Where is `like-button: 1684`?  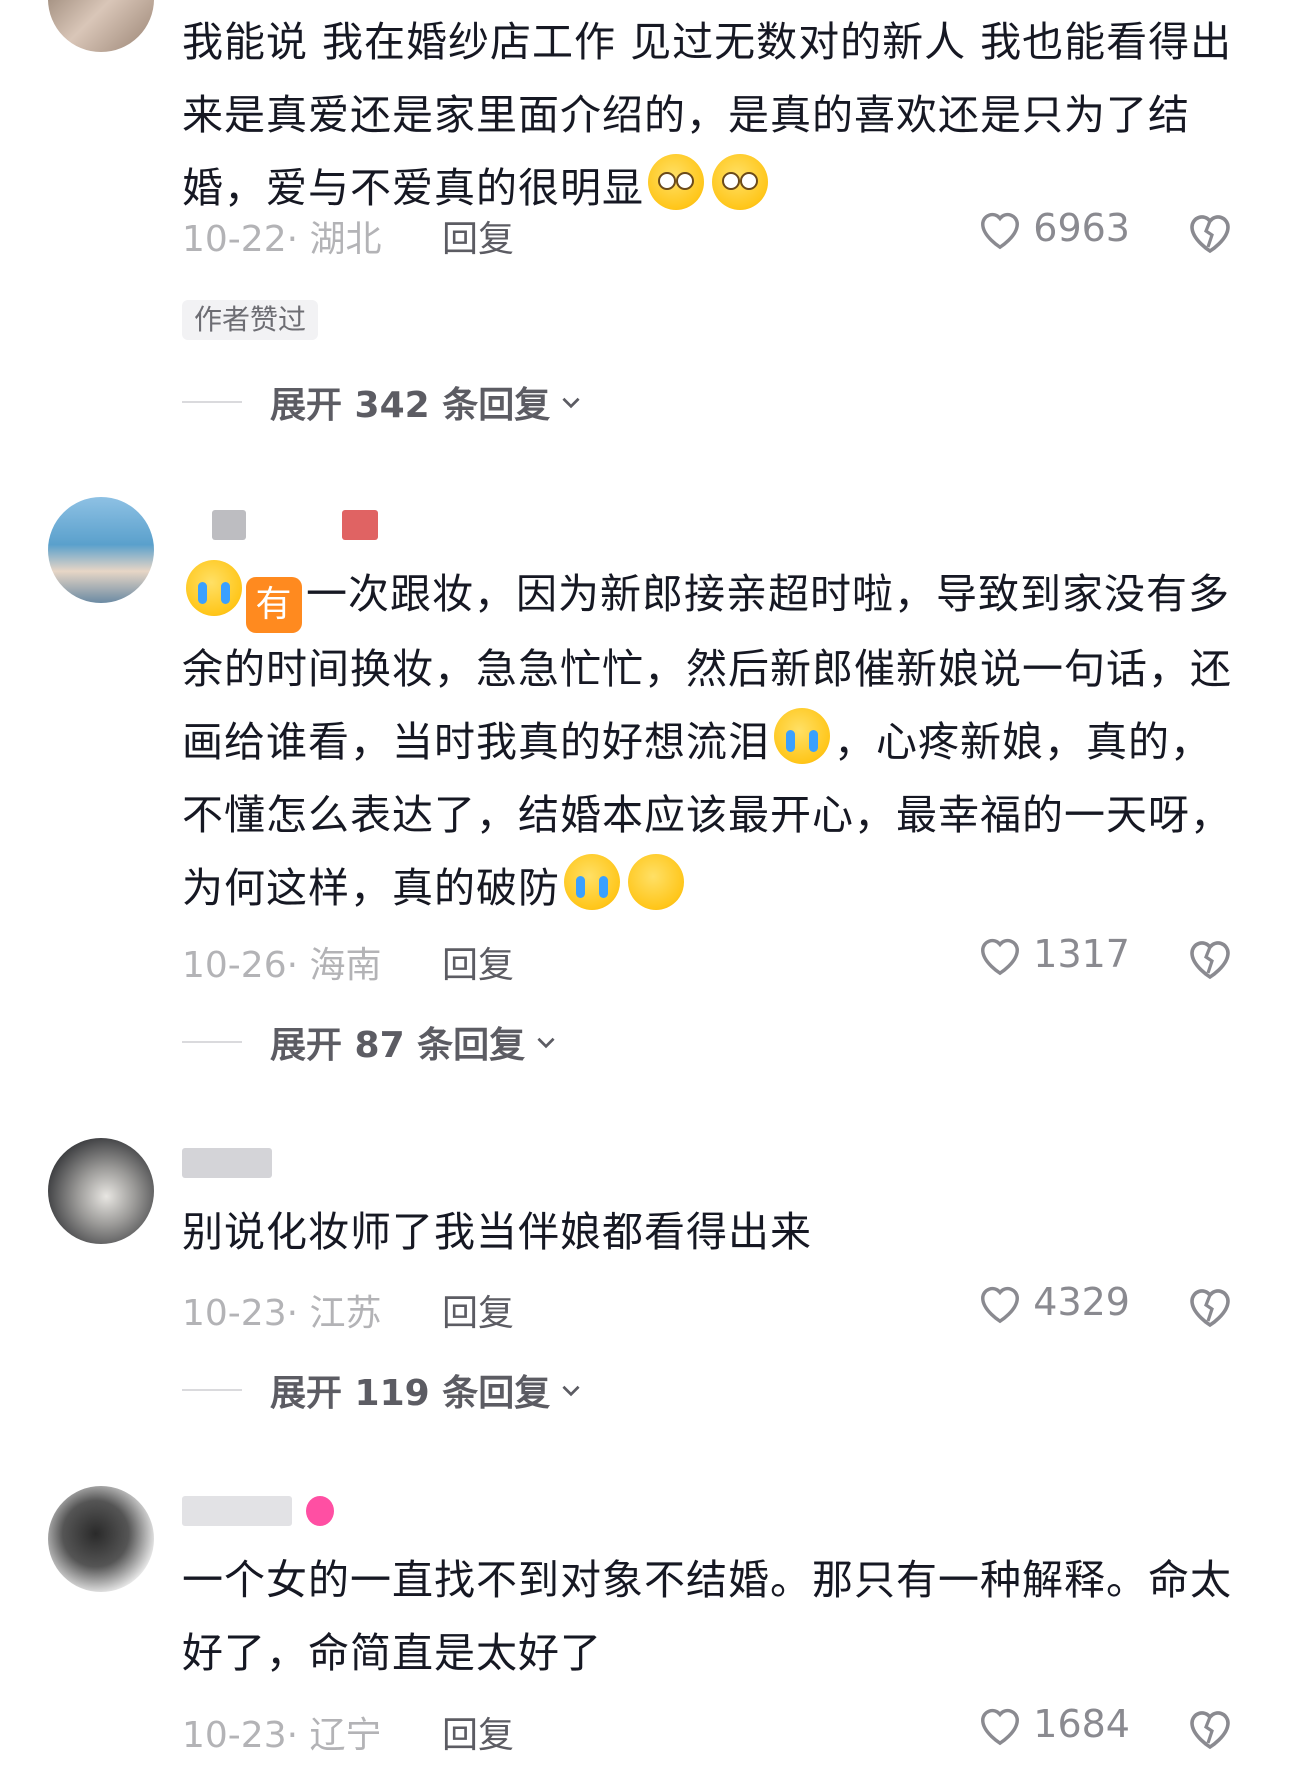 like-button: 1684 is located at coordinates (1053, 1724).